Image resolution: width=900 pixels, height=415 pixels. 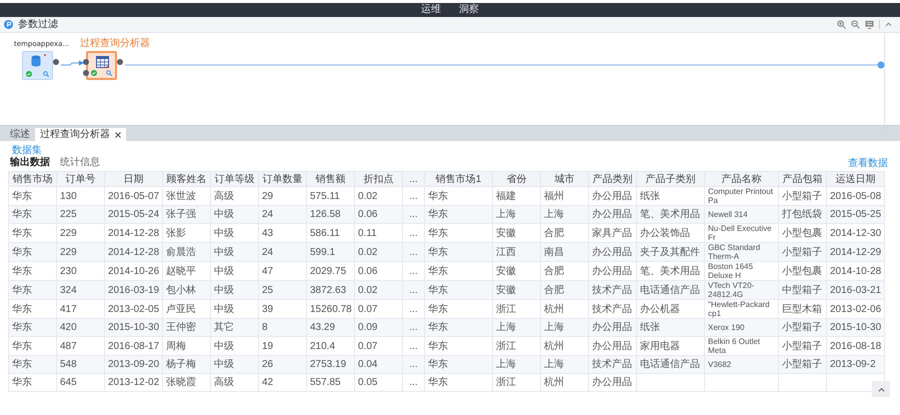 What do you see at coordinates (115, 43) in the screenshot?
I see `node-label: 过程查询分析器` at bounding box center [115, 43].